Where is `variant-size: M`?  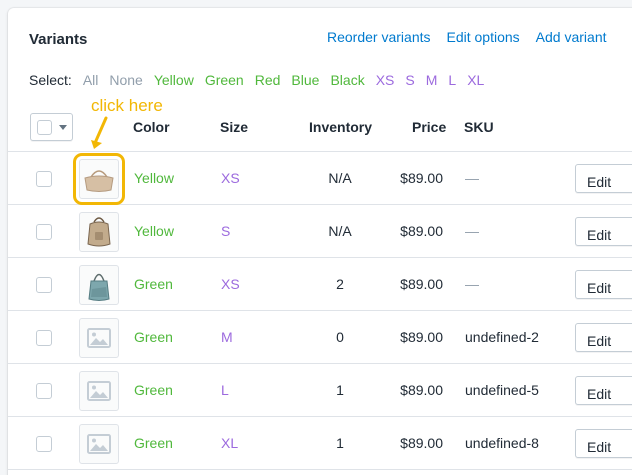 variant-size: M is located at coordinates (227, 337).